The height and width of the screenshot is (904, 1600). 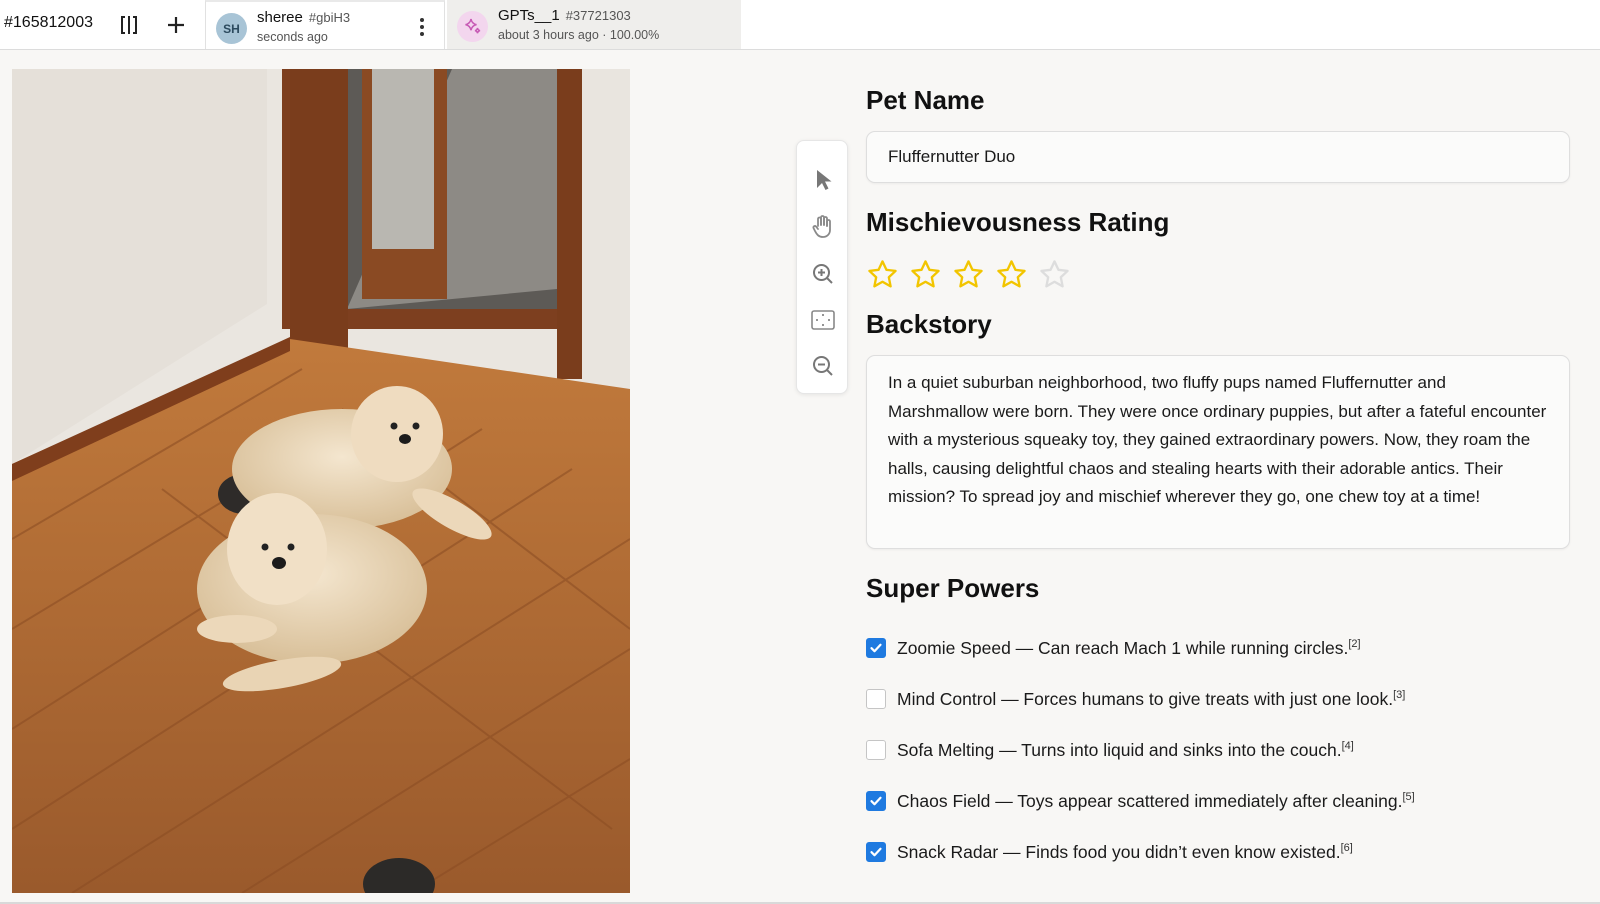 What do you see at coordinates (231, 28) in the screenshot?
I see `avatar: SH` at bounding box center [231, 28].